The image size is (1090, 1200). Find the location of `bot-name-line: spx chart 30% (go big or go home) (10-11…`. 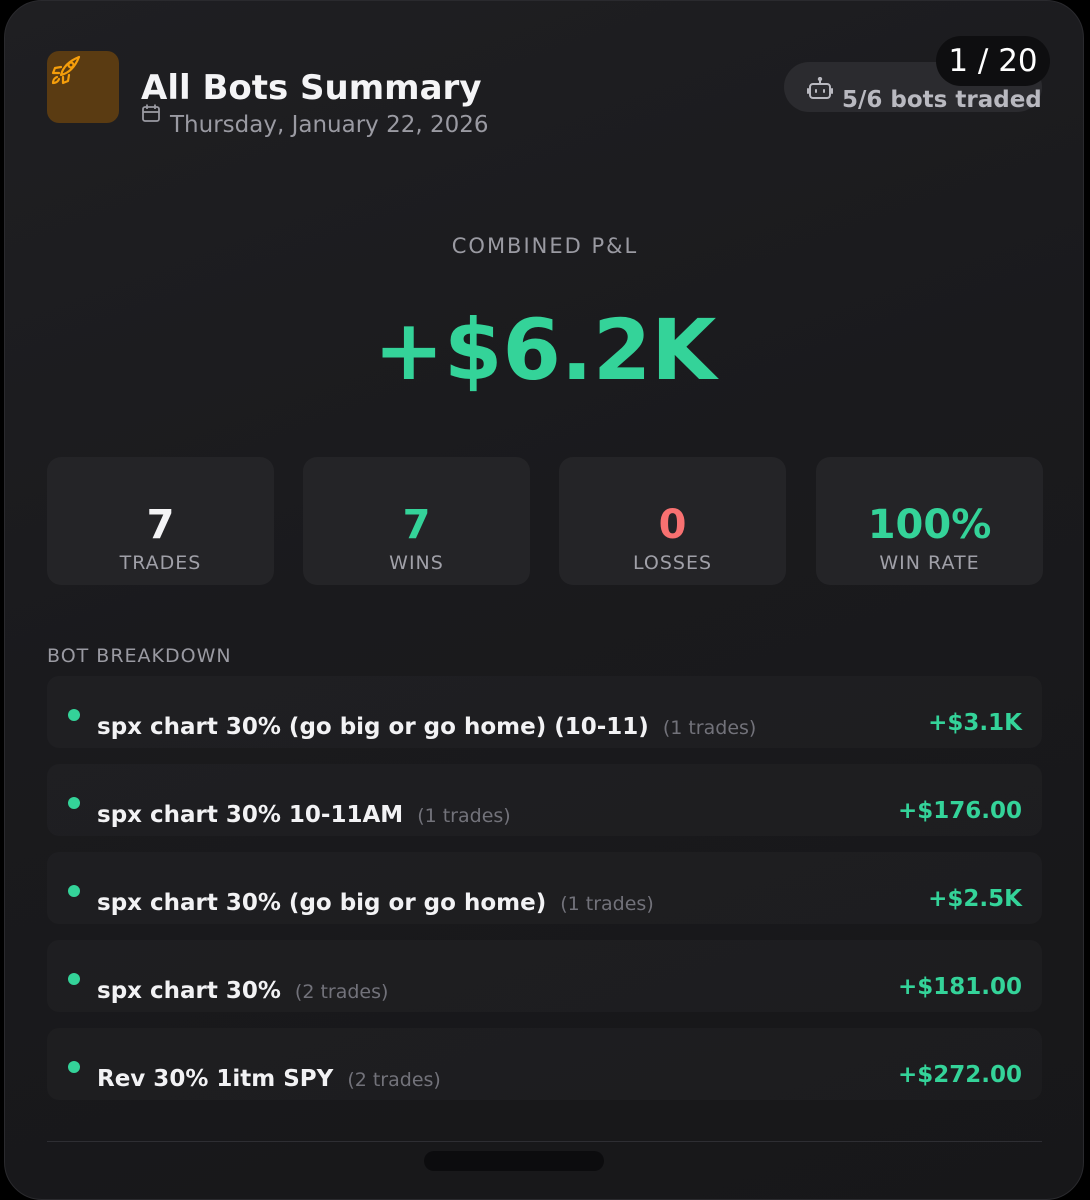

bot-name-line: spx chart 30% (go big or go home) (10-11… is located at coordinates (426, 727).